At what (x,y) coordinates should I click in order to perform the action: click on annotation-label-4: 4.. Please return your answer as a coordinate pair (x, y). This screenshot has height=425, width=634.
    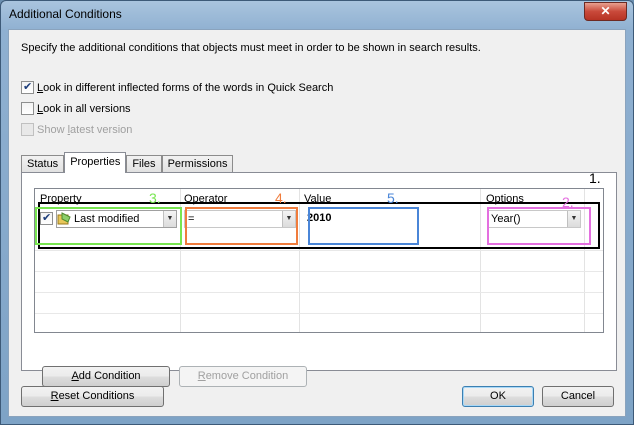
    Looking at the image, I should click on (281, 198).